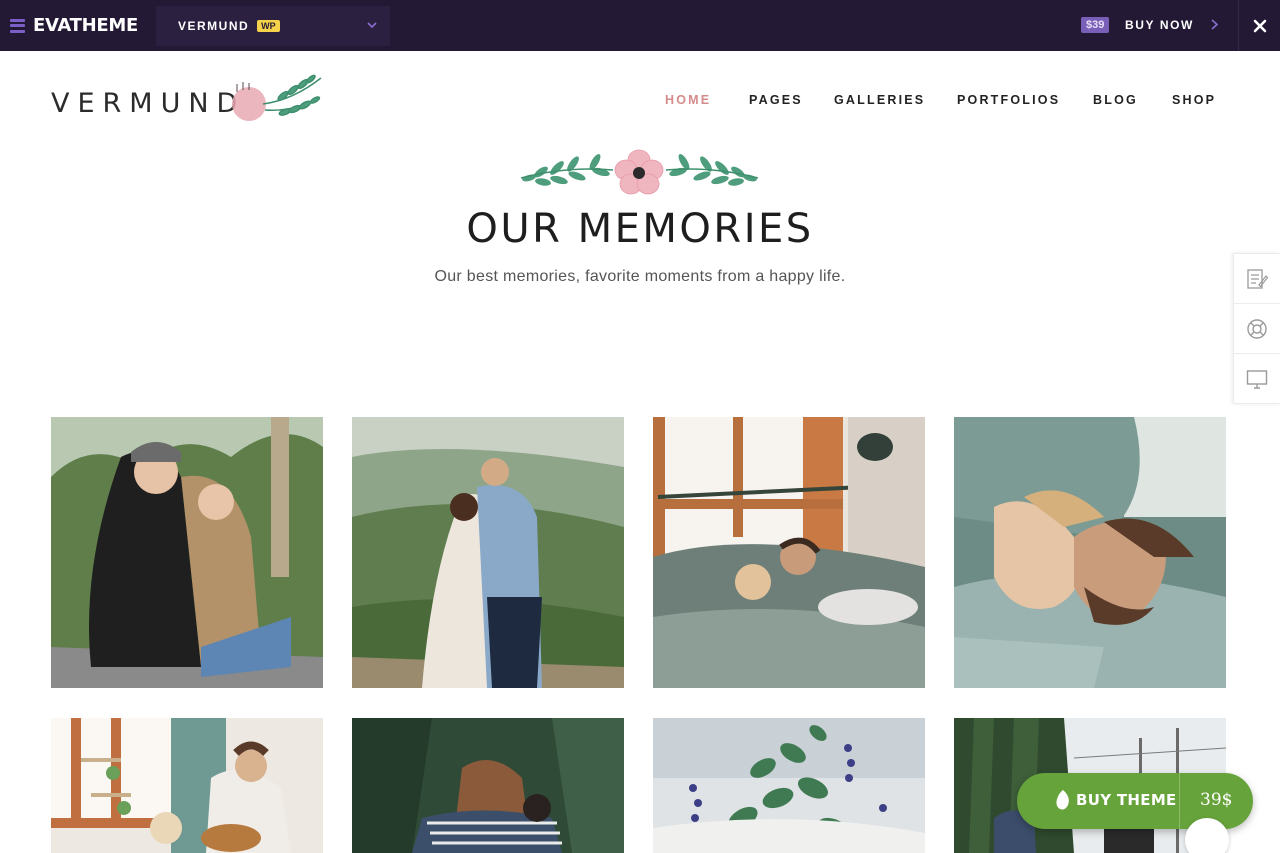  What do you see at coordinates (640, 229) in the screenshot?
I see `page-title: OUR MEMORIES` at bounding box center [640, 229].